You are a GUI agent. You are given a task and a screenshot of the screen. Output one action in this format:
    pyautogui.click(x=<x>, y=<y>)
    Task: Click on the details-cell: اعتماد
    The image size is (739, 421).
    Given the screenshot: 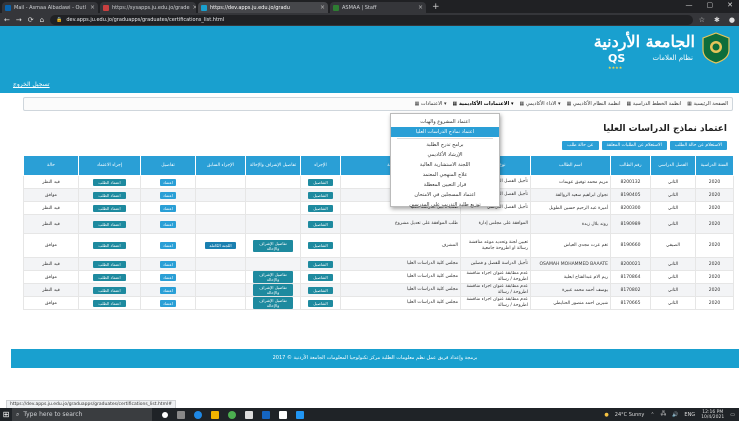 What is the action you would take?
    pyautogui.click(x=168, y=264)
    